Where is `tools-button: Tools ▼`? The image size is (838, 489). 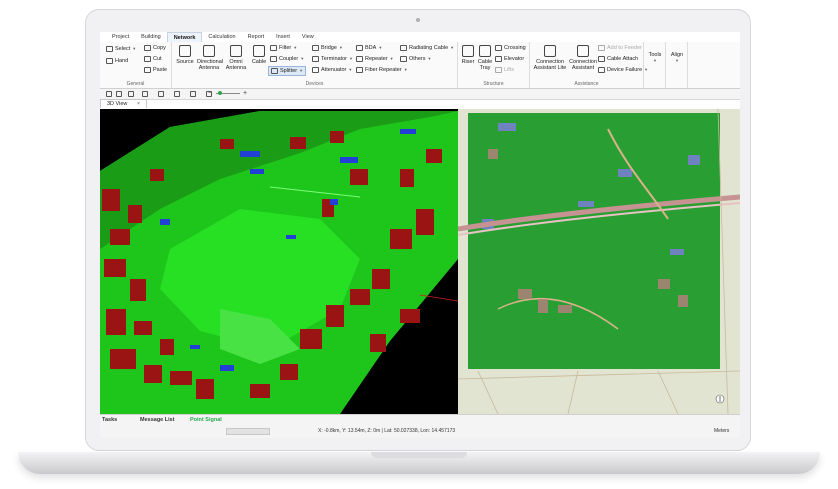 tools-button: Tools ▼ is located at coordinates (655, 58).